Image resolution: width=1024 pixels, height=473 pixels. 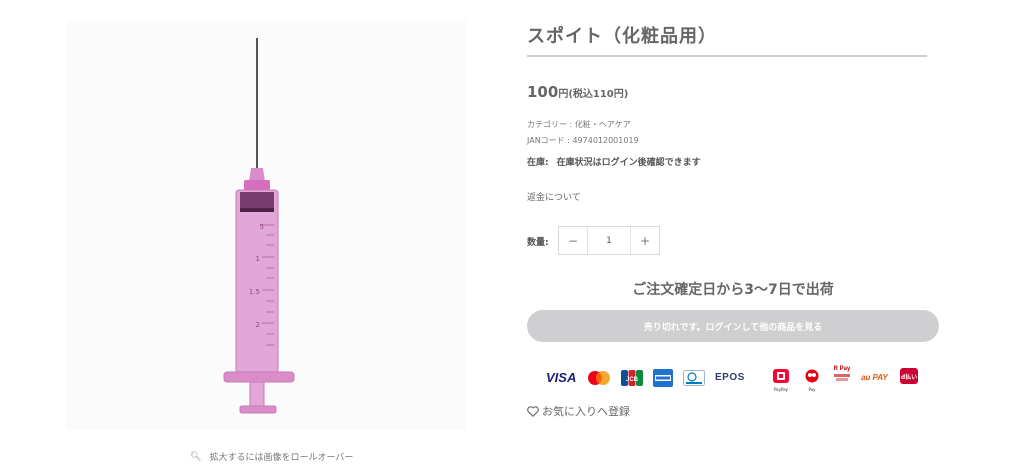 I want to click on quantity-input: 1, so click(x=609, y=240).